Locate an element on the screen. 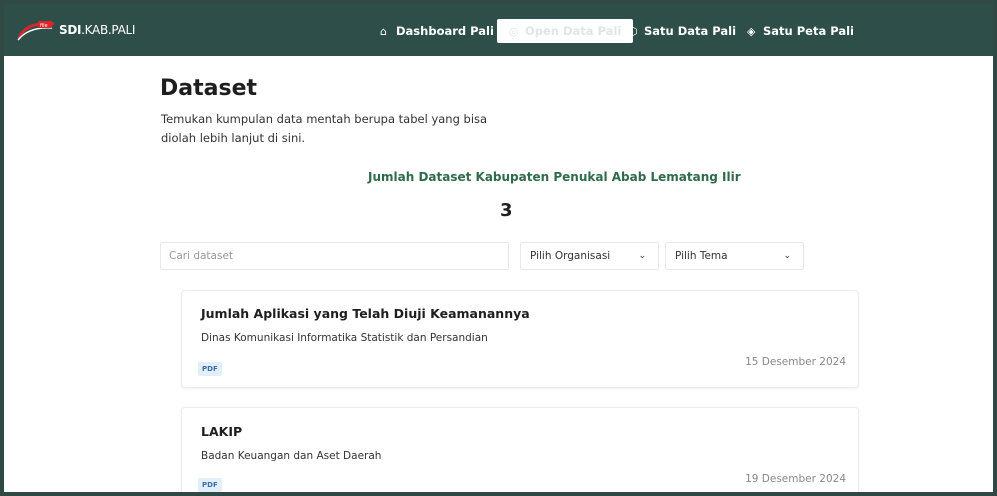 The height and width of the screenshot is (496, 997). dataset-date: 19 Desember 2024 is located at coordinates (795, 479).